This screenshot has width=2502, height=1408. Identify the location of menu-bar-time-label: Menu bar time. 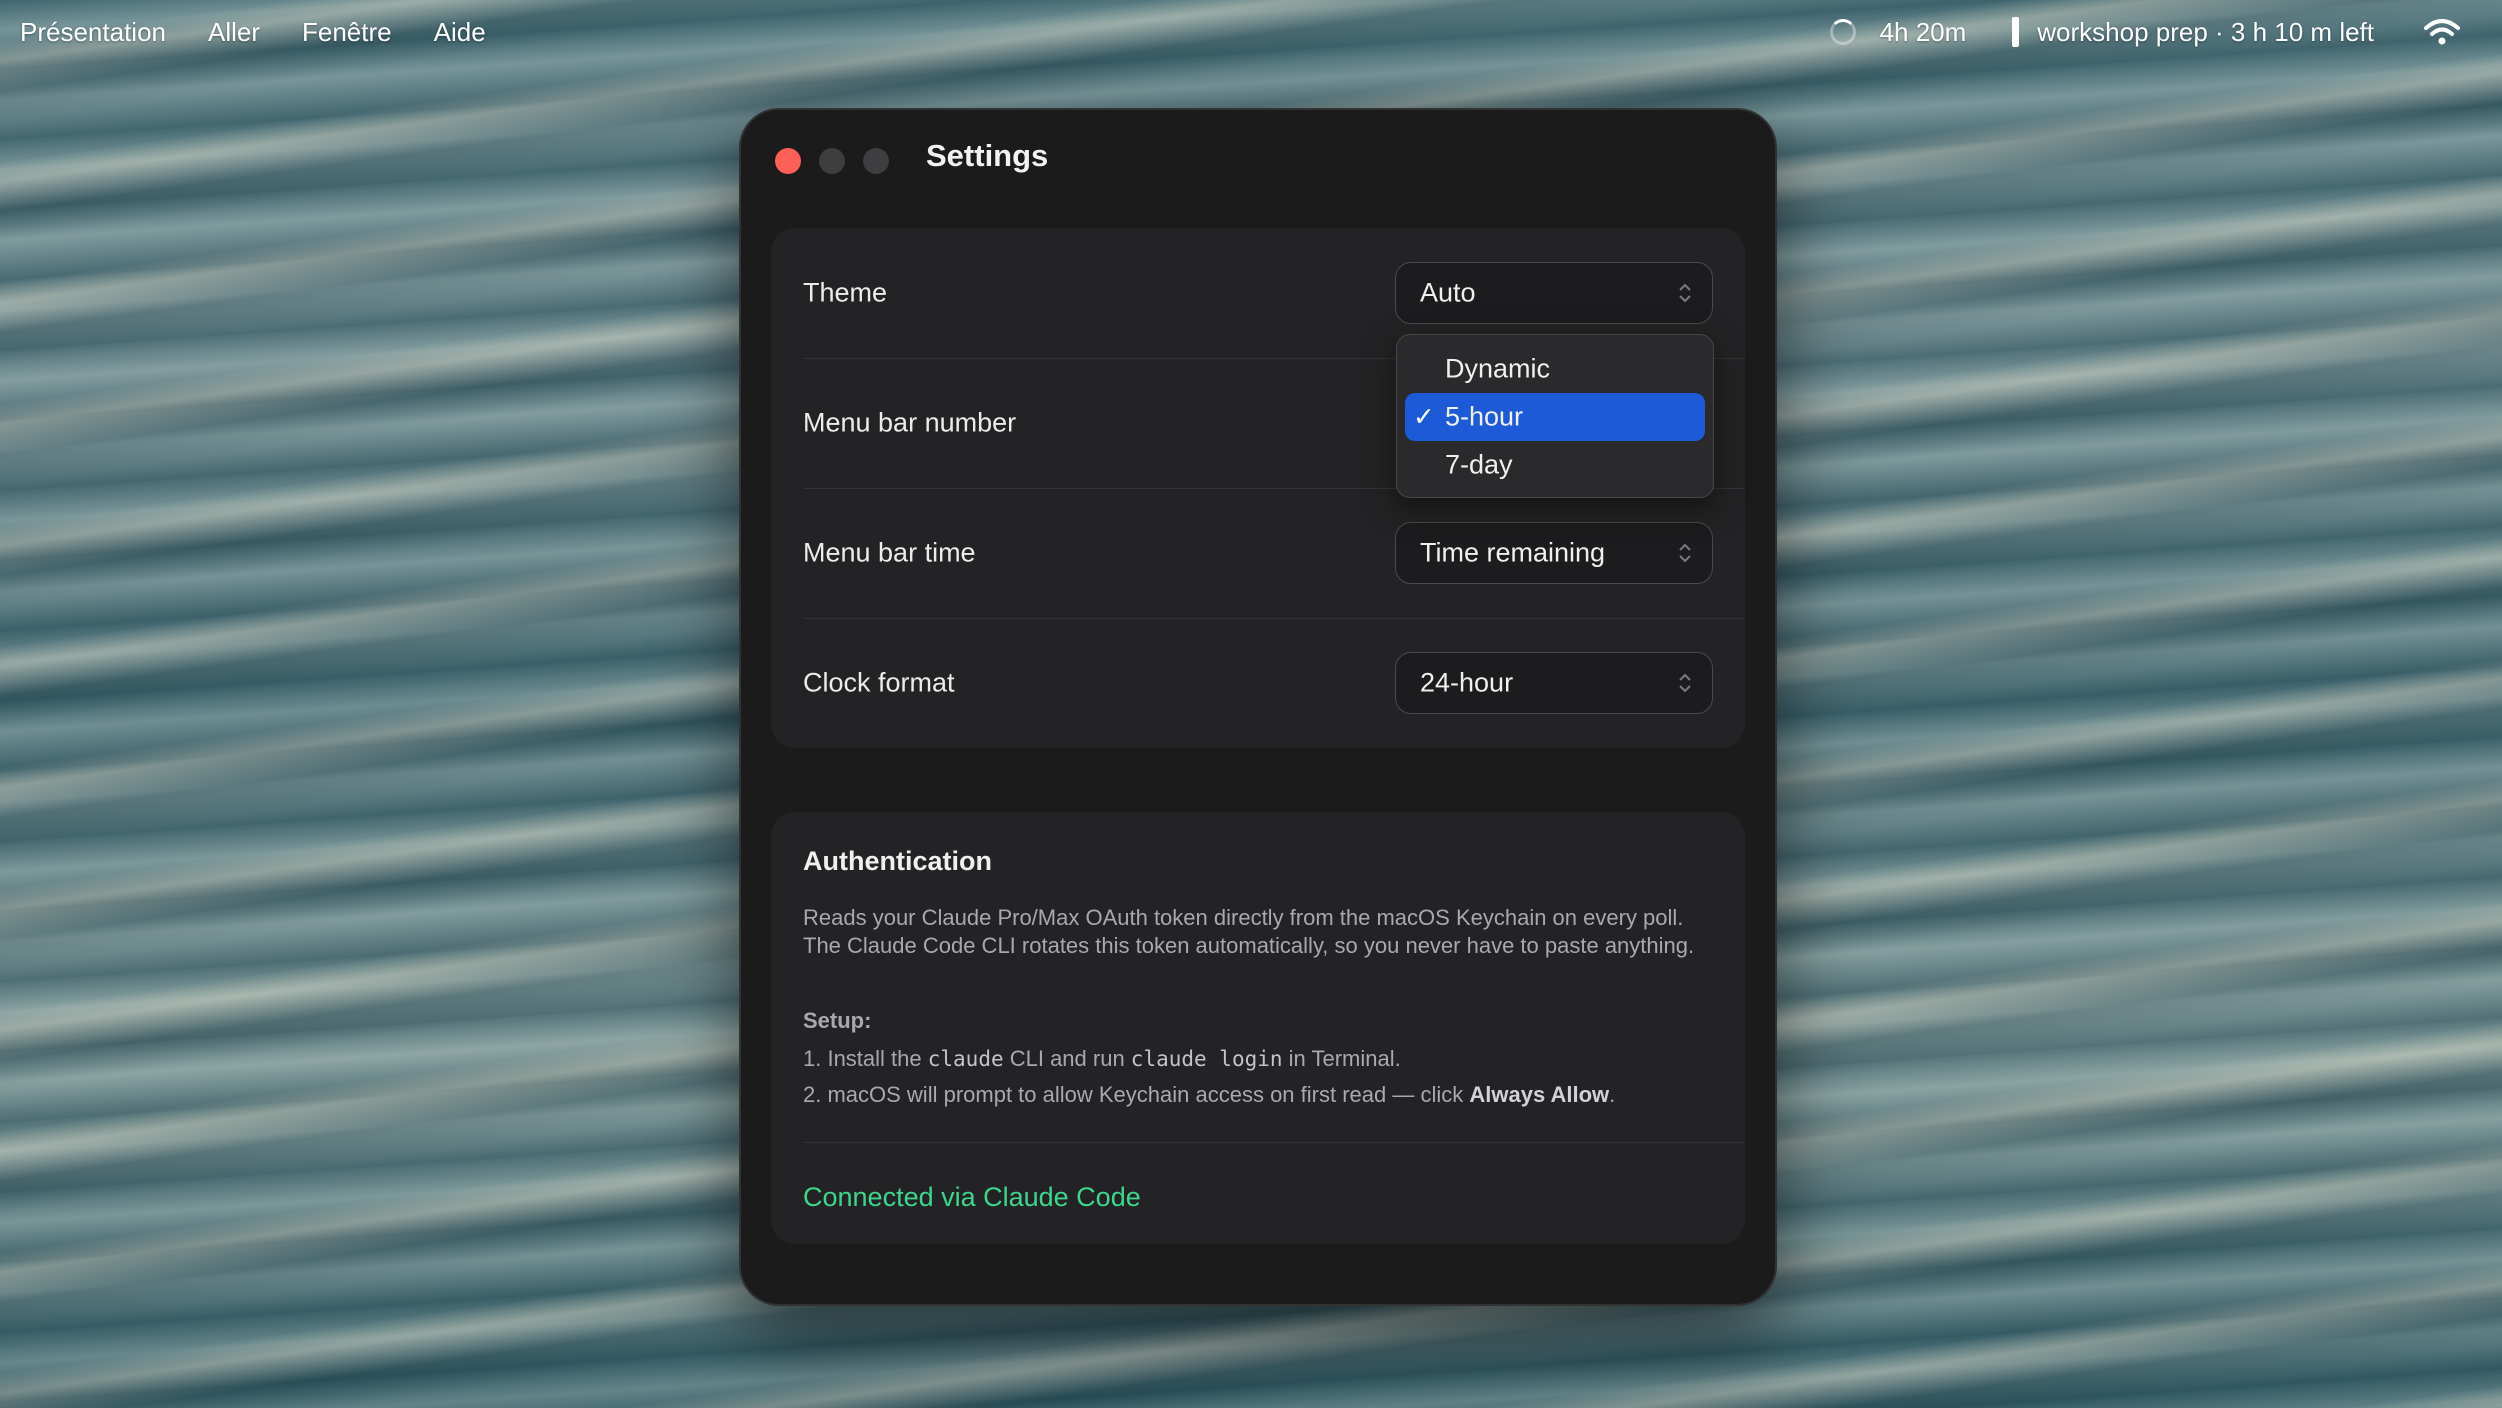
(889, 552).